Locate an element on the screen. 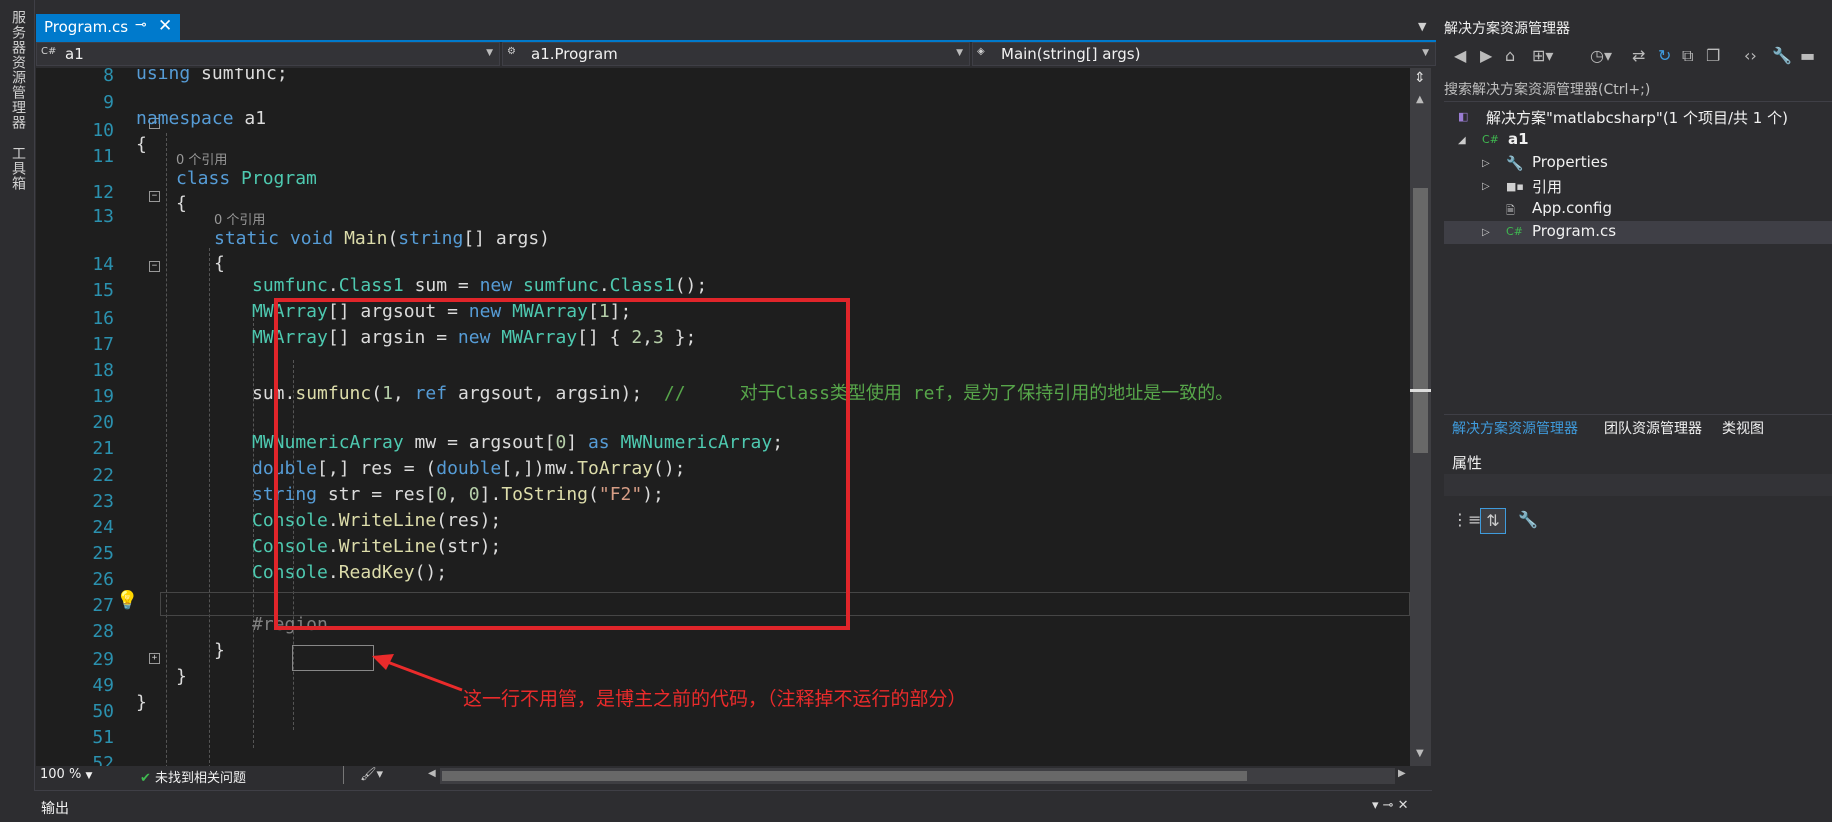 This screenshot has height=822, width=1832. tree-item-references: 引用 is located at coordinates (1547, 186).